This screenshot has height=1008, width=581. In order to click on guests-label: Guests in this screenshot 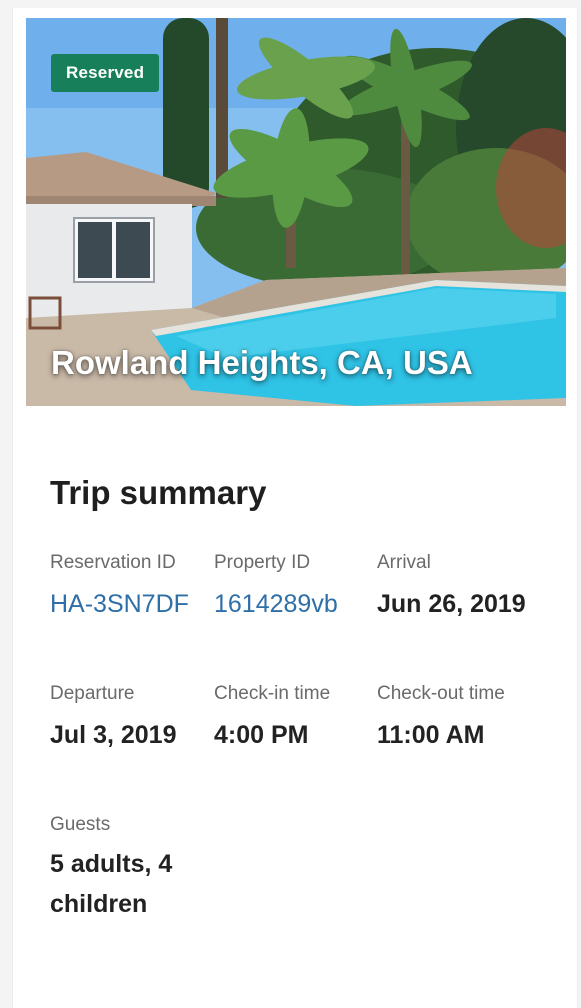, I will do `click(80, 824)`.